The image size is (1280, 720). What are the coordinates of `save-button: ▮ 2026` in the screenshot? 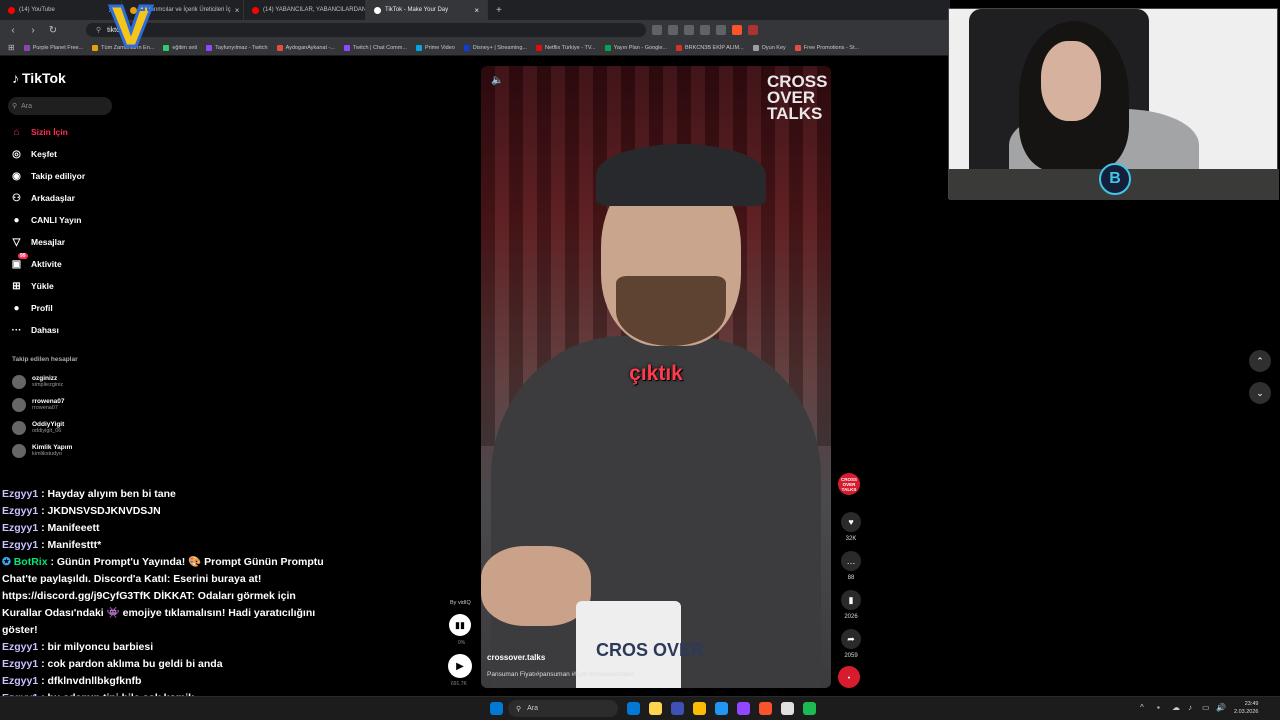 It's located at (851, 605).